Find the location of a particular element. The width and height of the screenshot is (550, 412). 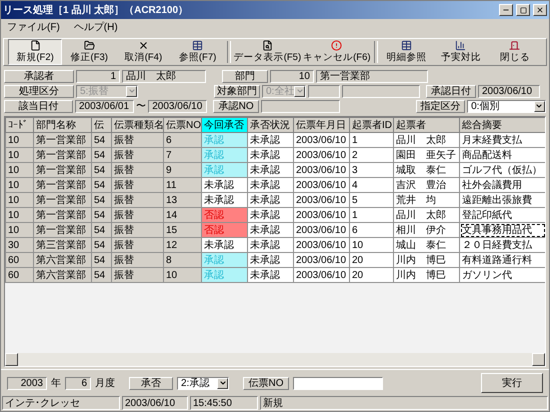

month-field: 6 is located at coordinates (78, 383).